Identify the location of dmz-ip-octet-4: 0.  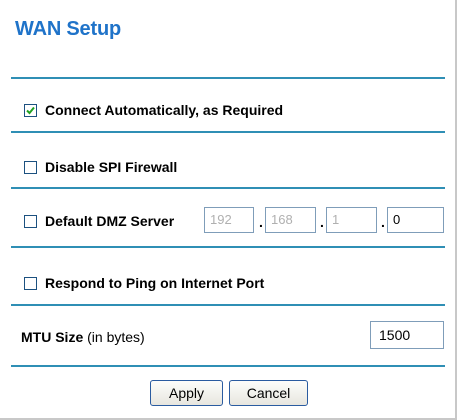
(415, 220).